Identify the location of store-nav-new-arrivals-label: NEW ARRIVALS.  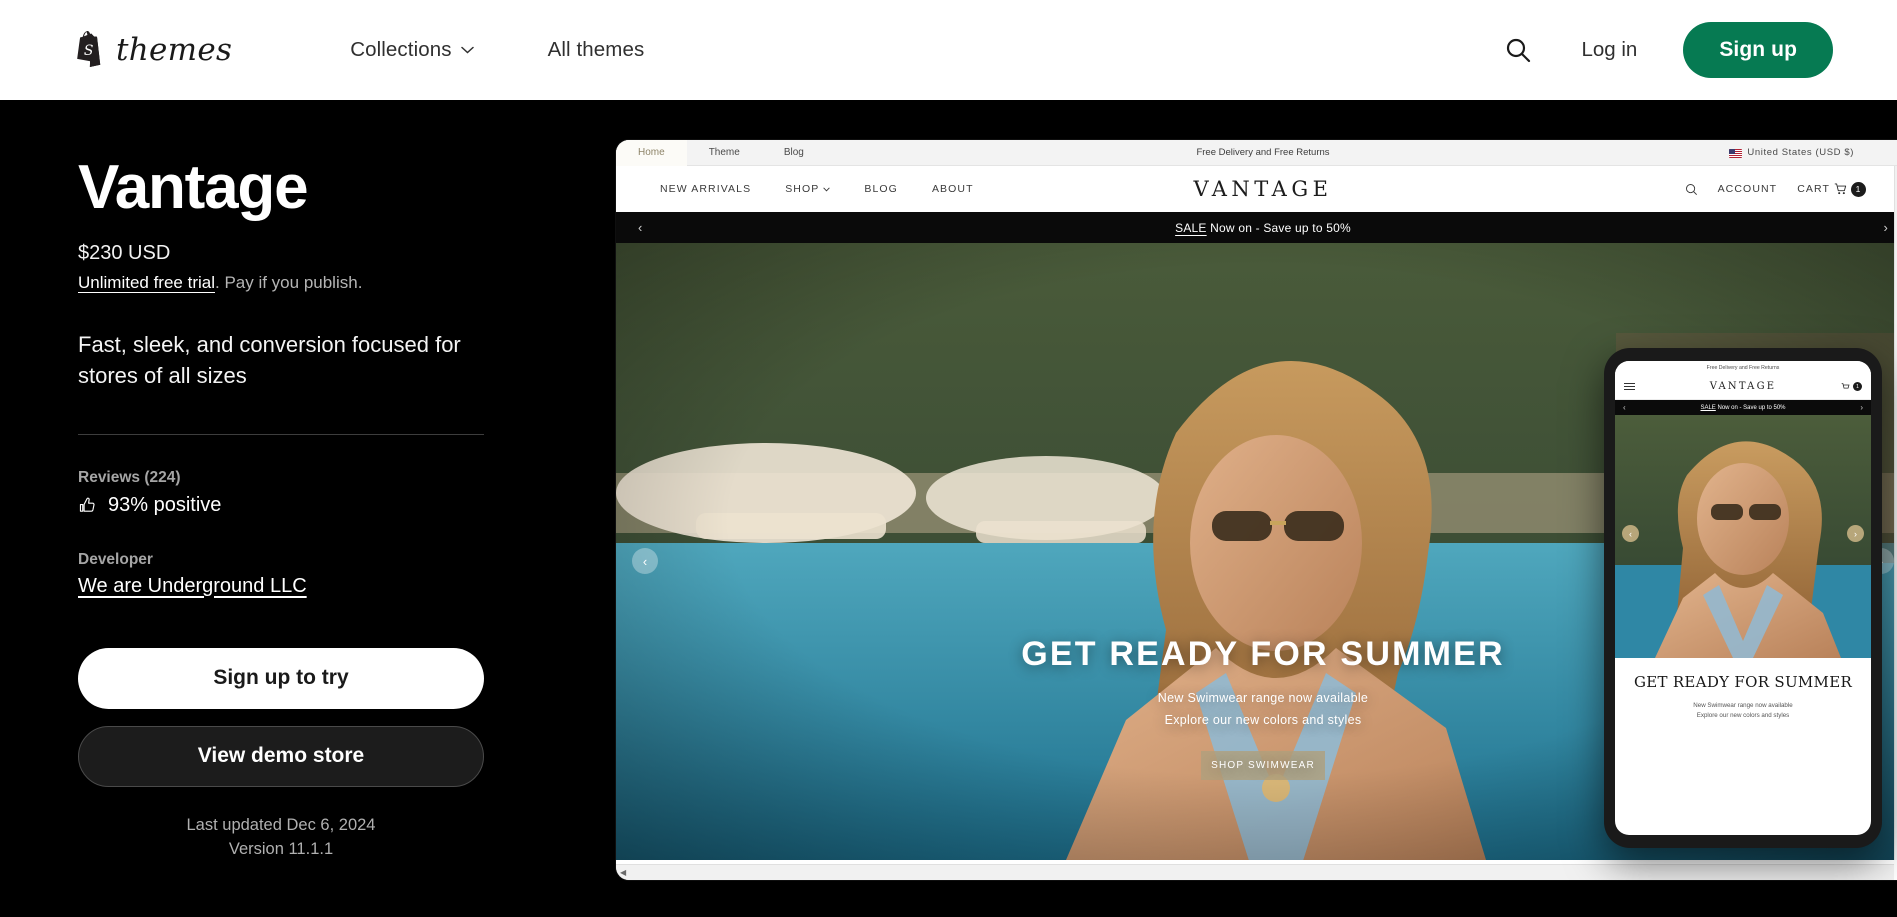
(706, 189).